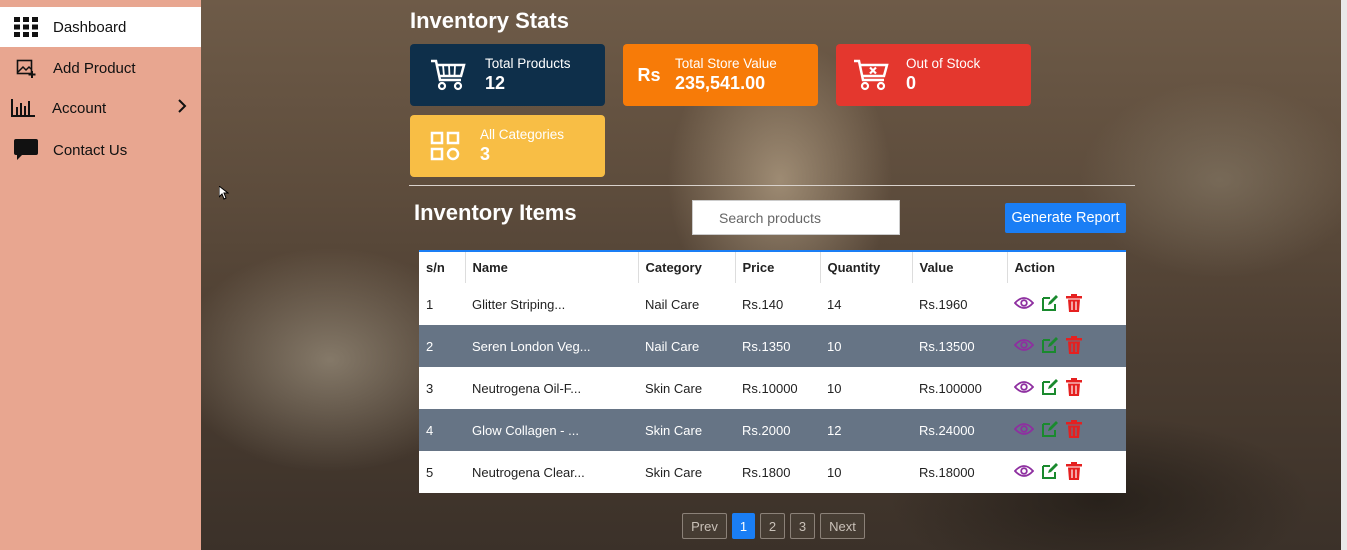  Describe the element at coordinates (26, 68) in the screenshot. I see `add-image-icon` at that location.